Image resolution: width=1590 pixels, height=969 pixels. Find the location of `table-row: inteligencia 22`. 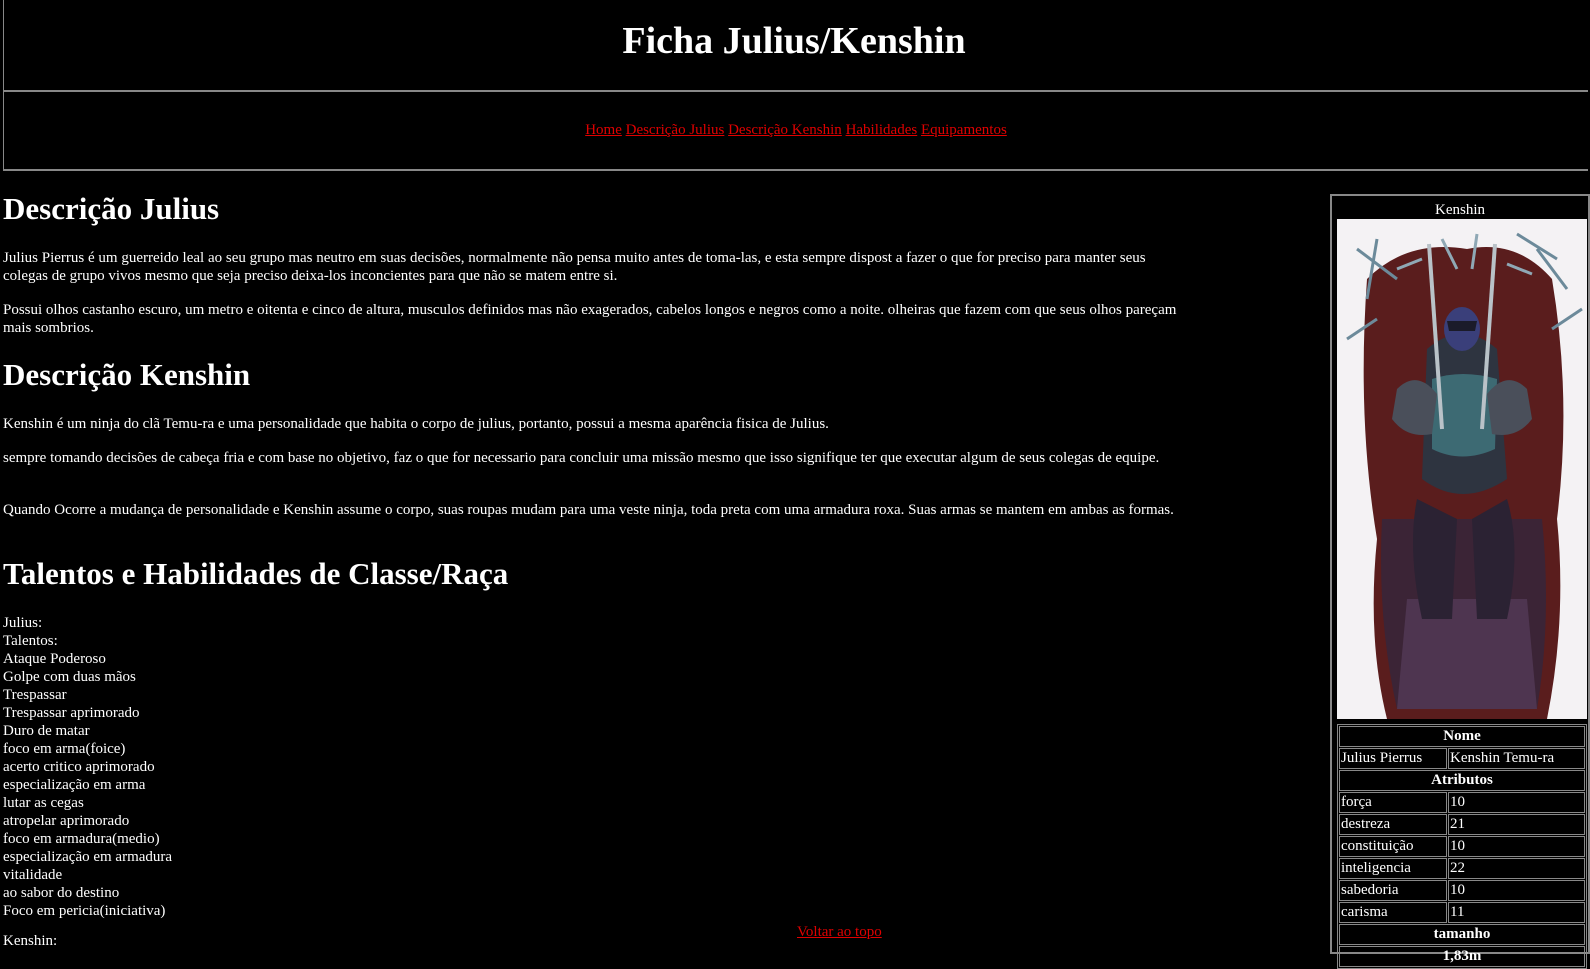

table-row: inteligencia 22 is located at coordinates (1462, 868).